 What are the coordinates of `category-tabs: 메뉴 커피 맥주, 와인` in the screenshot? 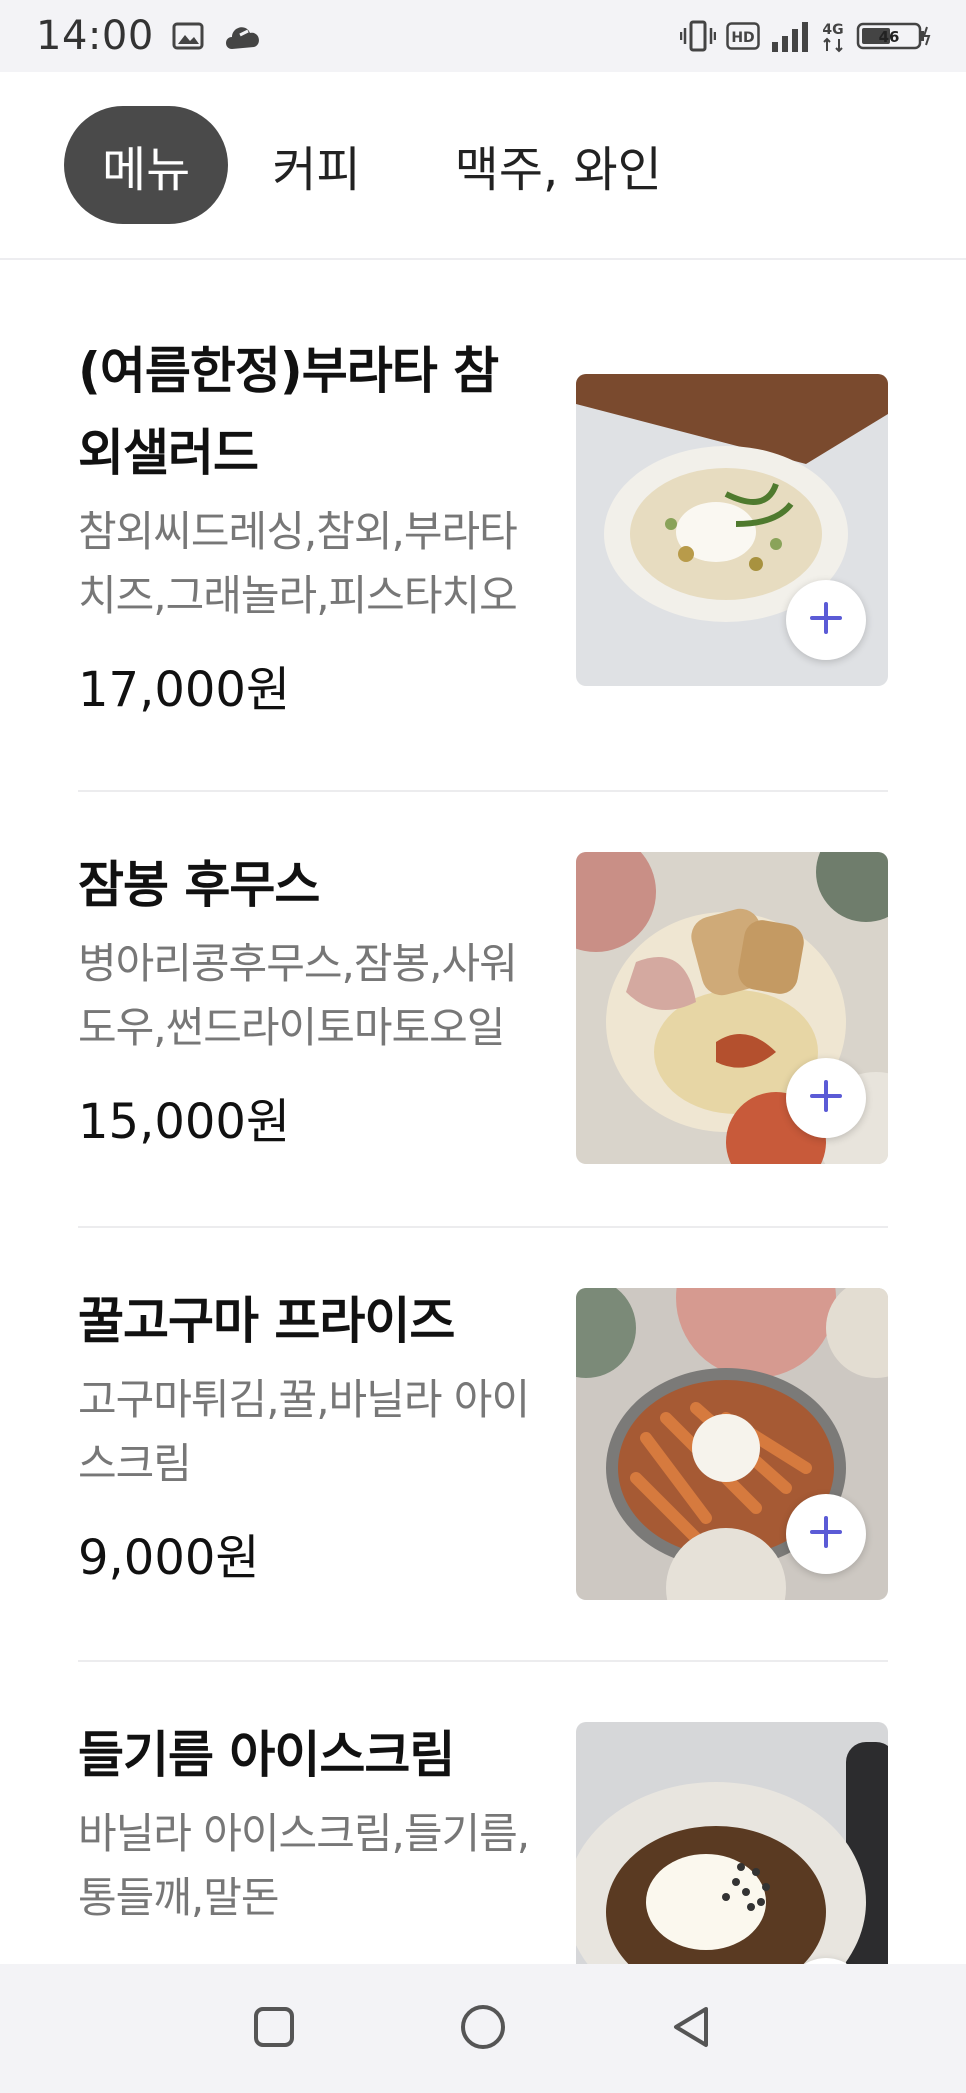 It's located at (483, 166).